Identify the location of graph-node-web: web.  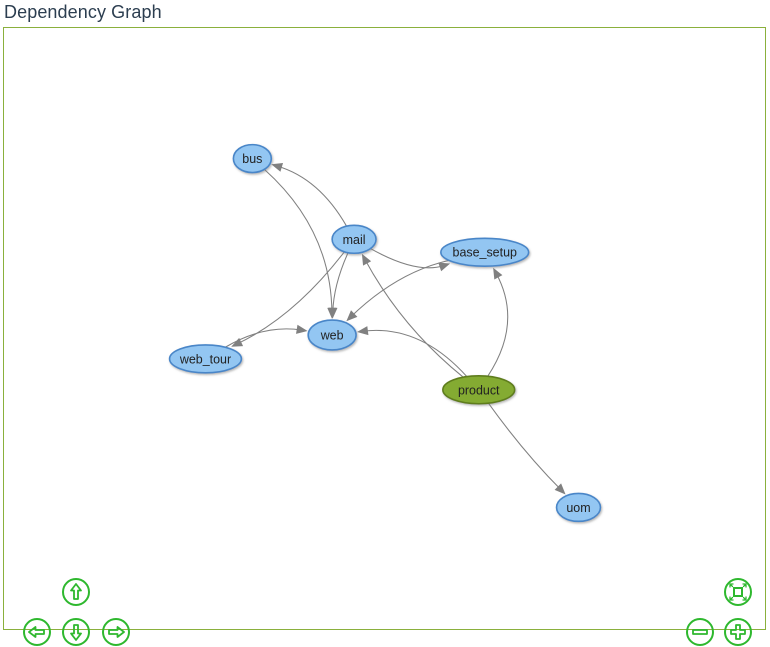
(332, 335).